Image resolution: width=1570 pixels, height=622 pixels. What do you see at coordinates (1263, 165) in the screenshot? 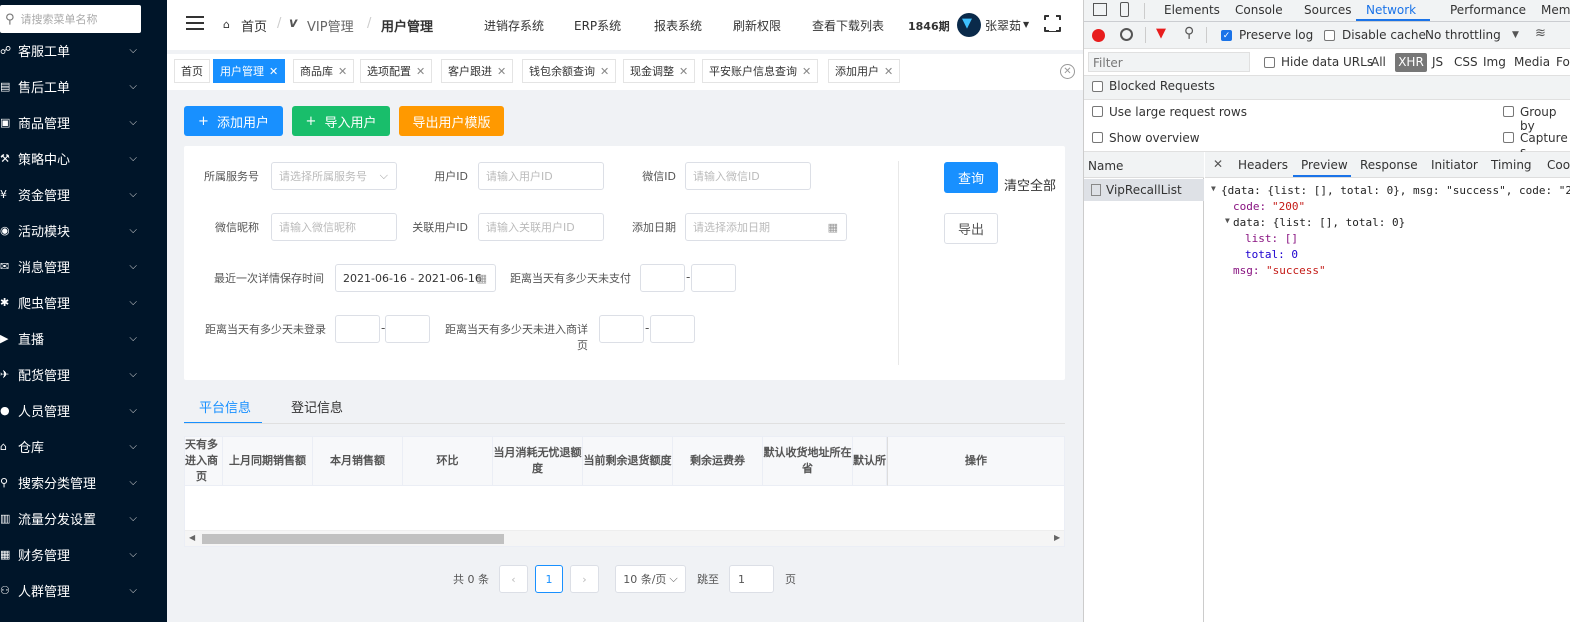
I see `details-tab-headers: Headers` at bounding box center [1263, 165].